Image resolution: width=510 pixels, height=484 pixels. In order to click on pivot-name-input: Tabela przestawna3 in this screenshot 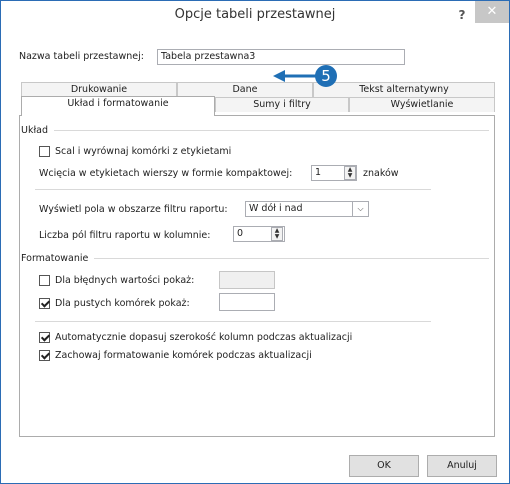, I will do `click(281, 57)`.